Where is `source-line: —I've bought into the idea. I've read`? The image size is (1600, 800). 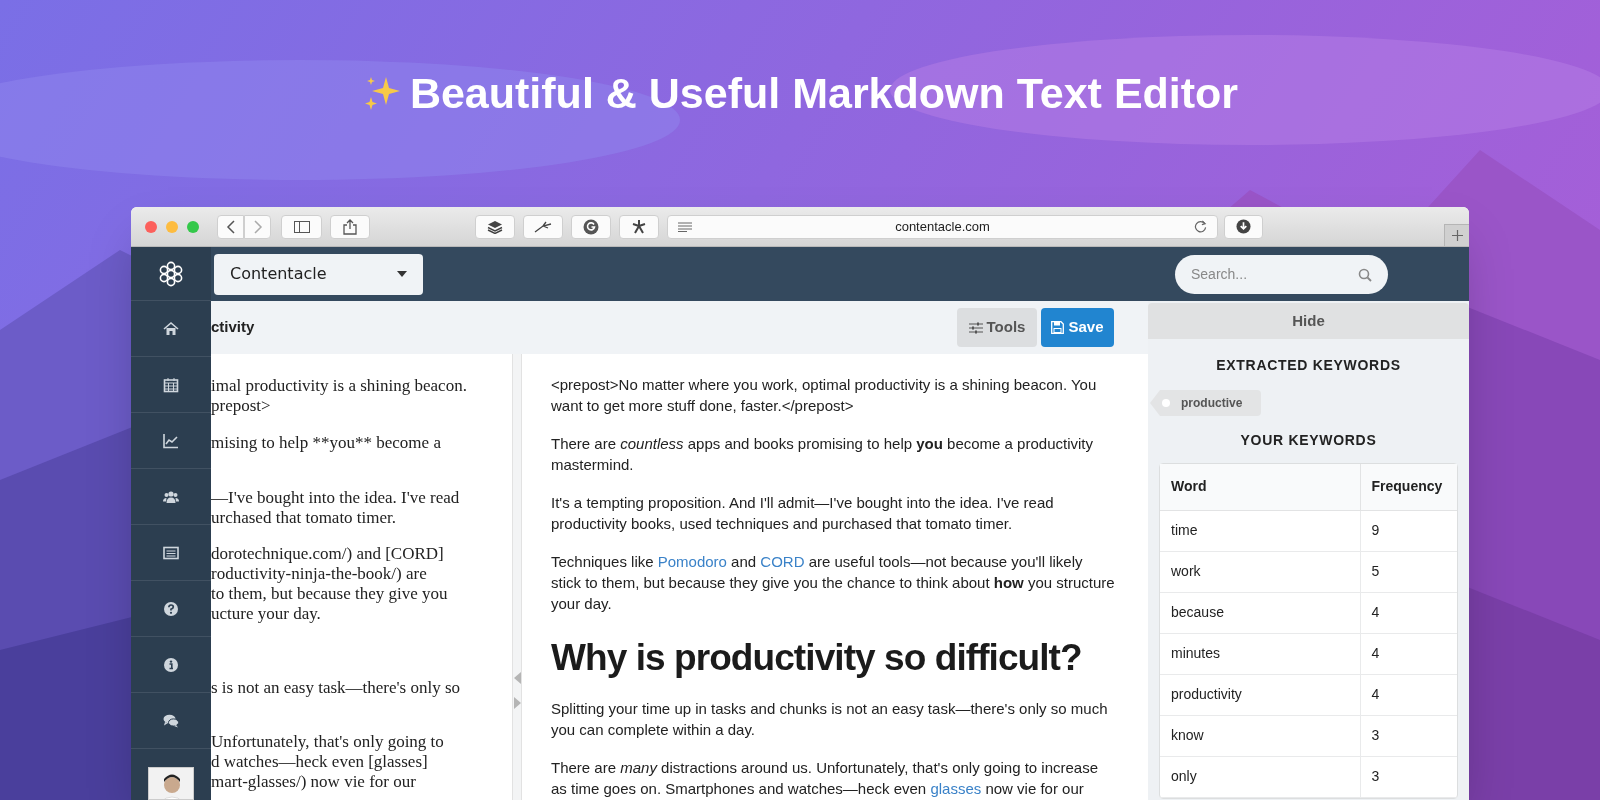
source-line: —I've bought into the idea. I've read is located at coordinates (335, 498).